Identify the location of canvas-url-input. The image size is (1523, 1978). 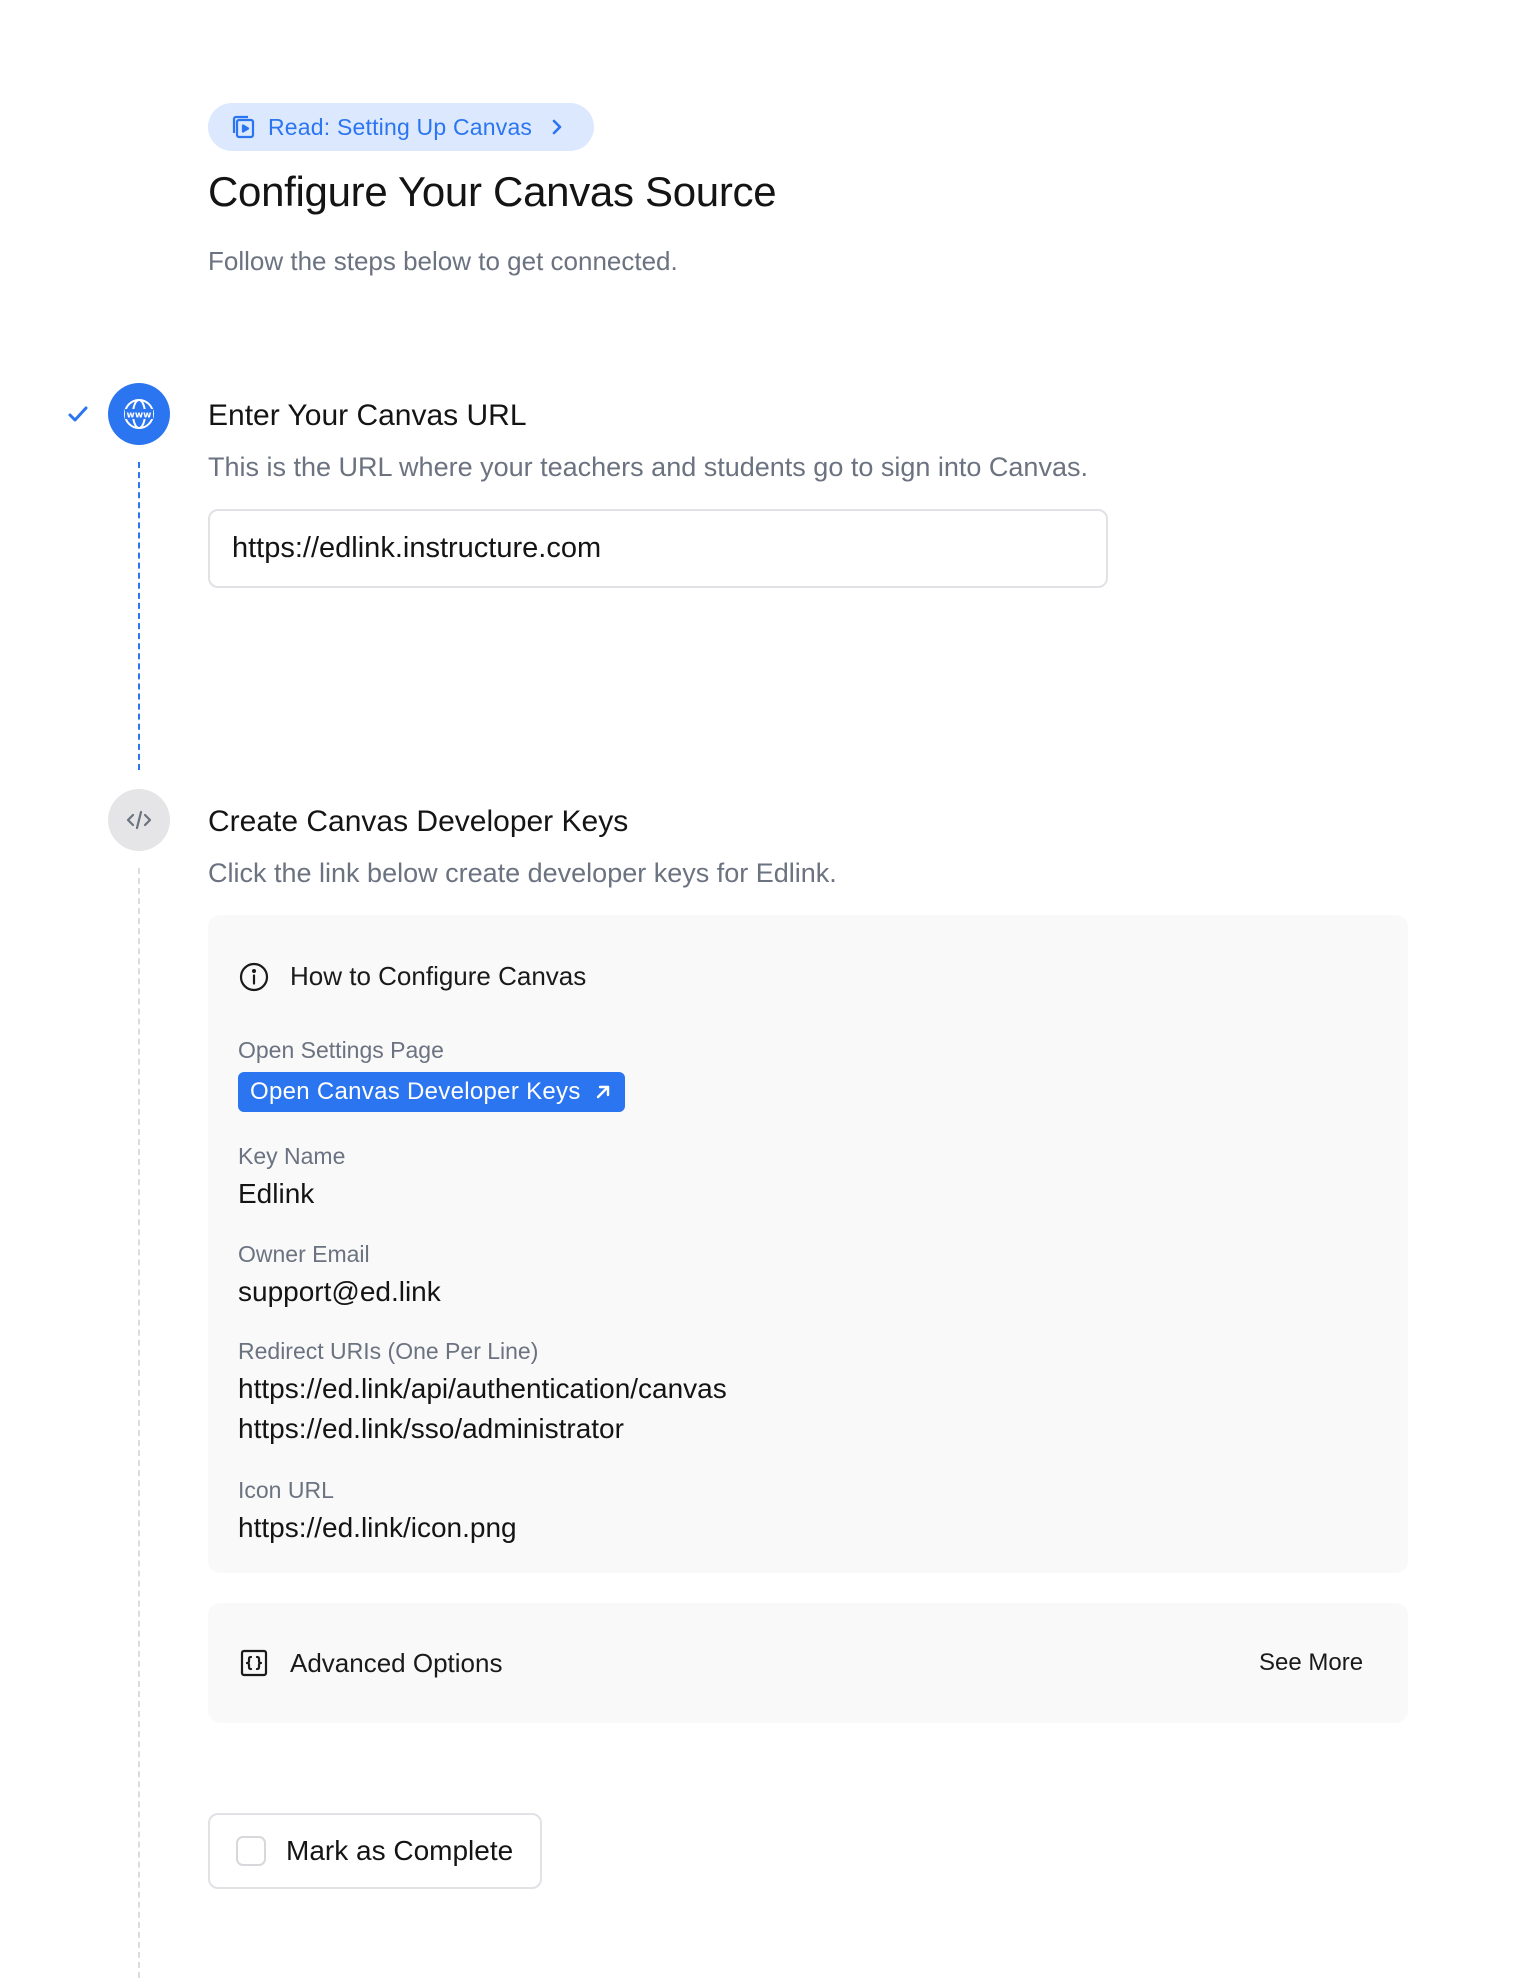
(658, 548).